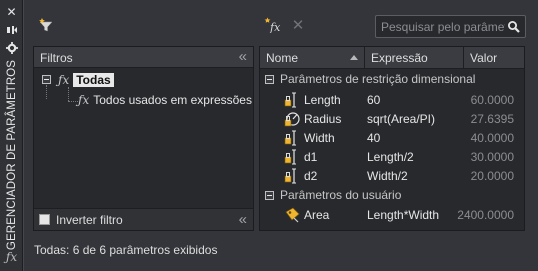 The image size is (538, 271). Describe the element at coordinates (323, 119) in the screenshot. I see `parameter-name: Radius` at that location.